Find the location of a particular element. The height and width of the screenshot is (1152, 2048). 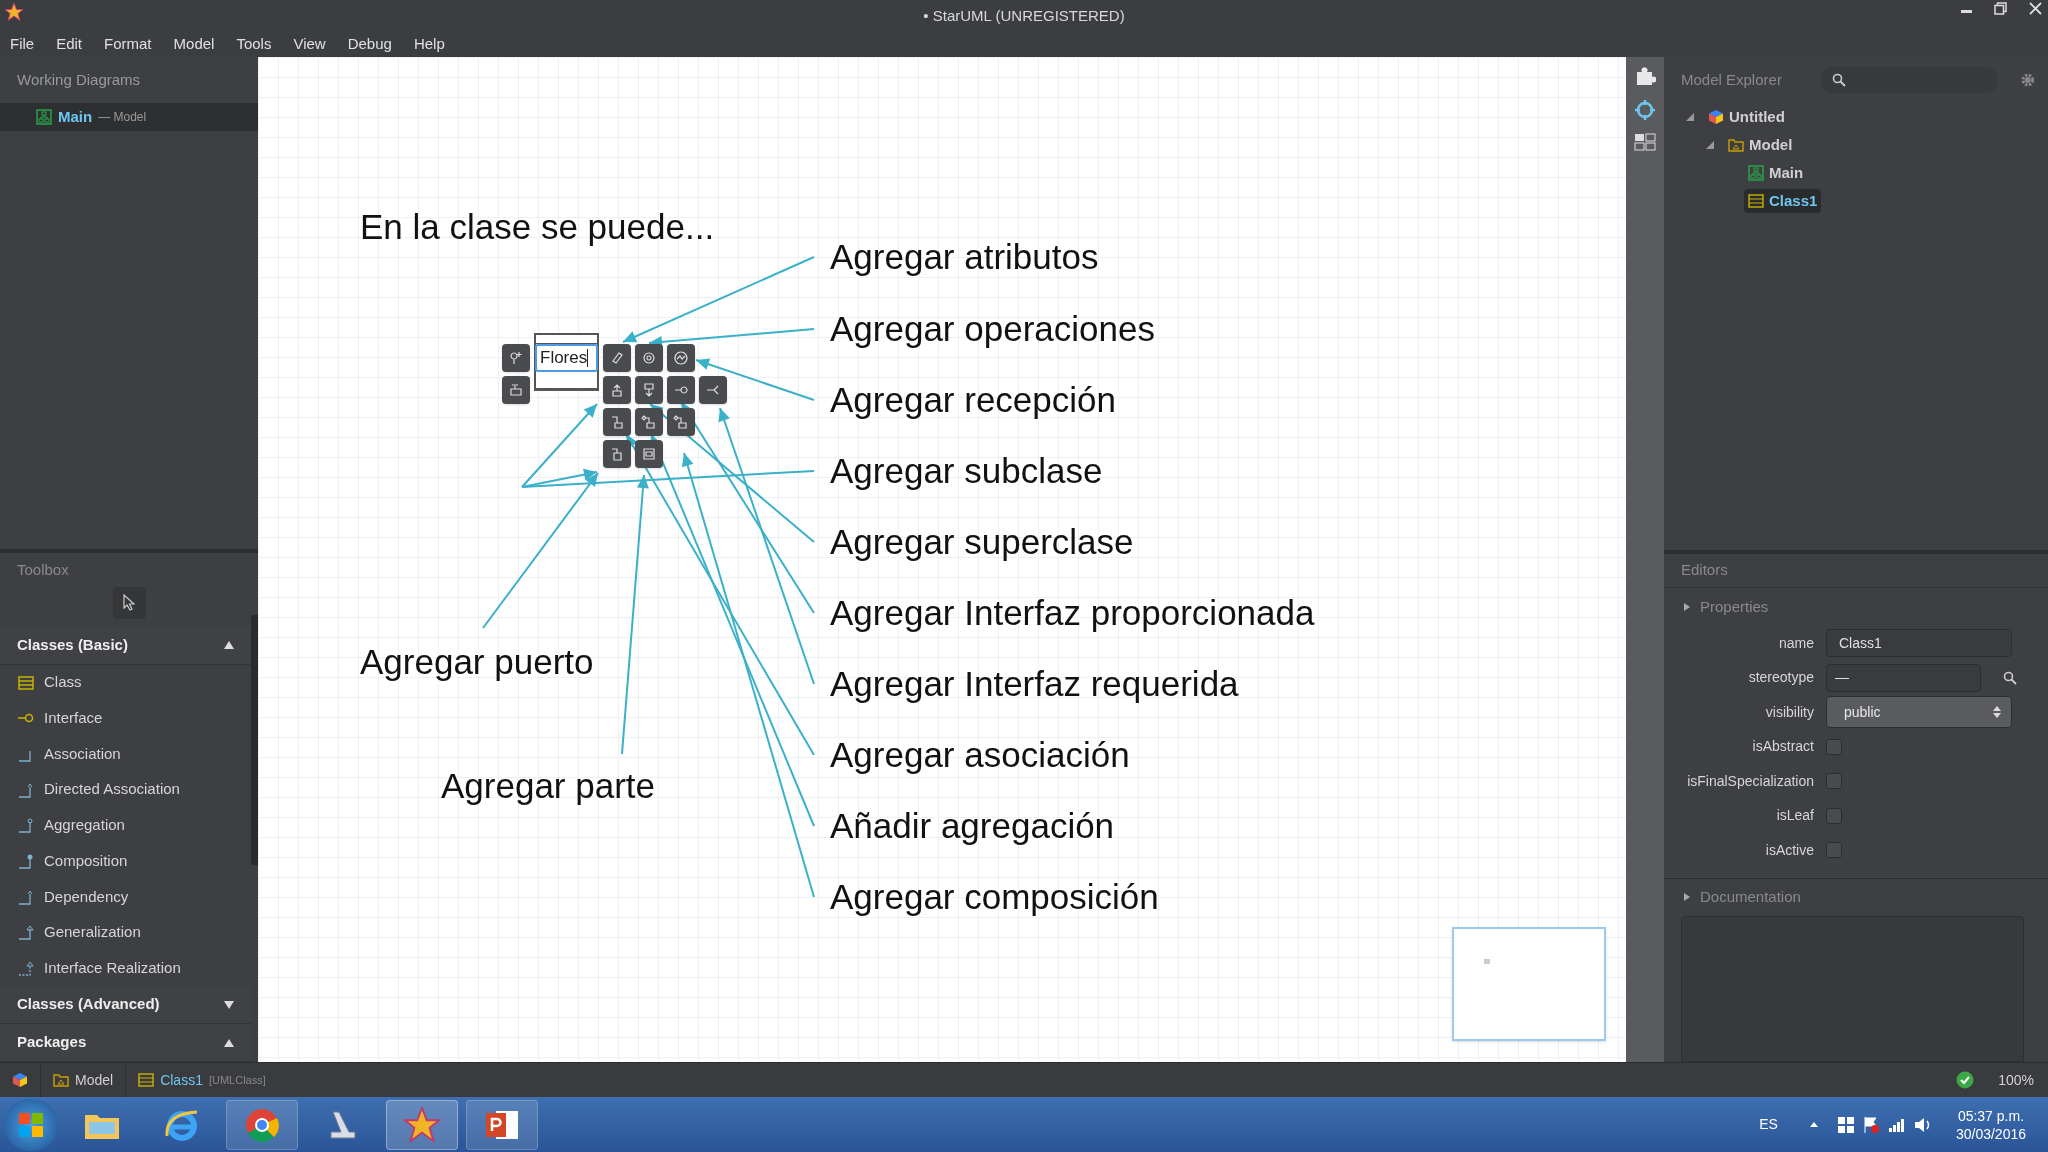

add-subclass-button is located at coordinates (617, 390).